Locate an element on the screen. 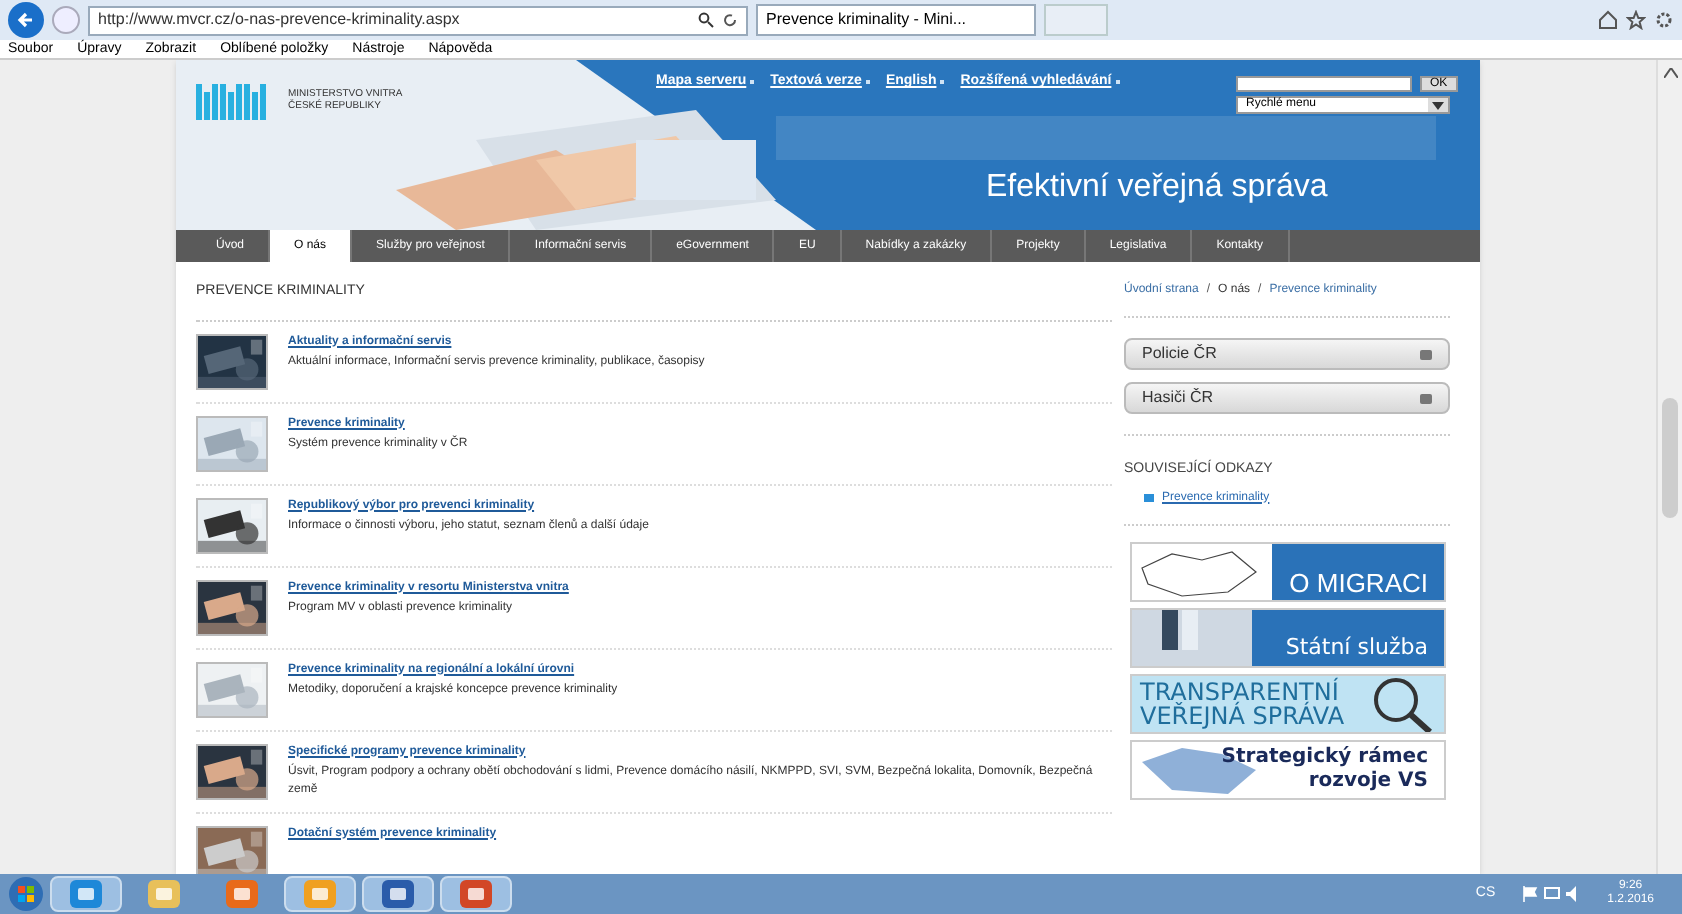  home-icon is located at coordinates (1608, 20).